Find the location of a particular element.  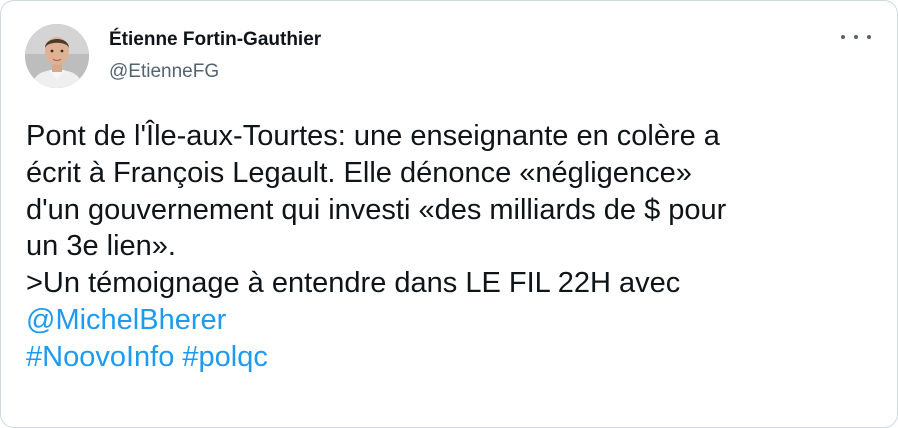

mention-link: @MichelBherer is located at coordinates (126, 320).